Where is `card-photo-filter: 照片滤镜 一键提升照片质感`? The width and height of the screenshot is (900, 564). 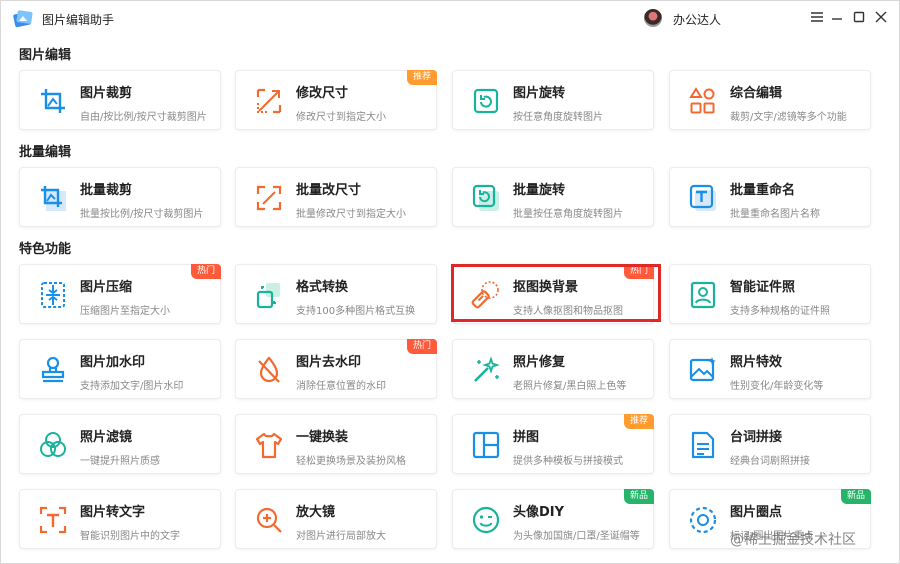
card-photo-filter: 照片滤镜 一键提升照片质感 is located at coordinates (120, 444).